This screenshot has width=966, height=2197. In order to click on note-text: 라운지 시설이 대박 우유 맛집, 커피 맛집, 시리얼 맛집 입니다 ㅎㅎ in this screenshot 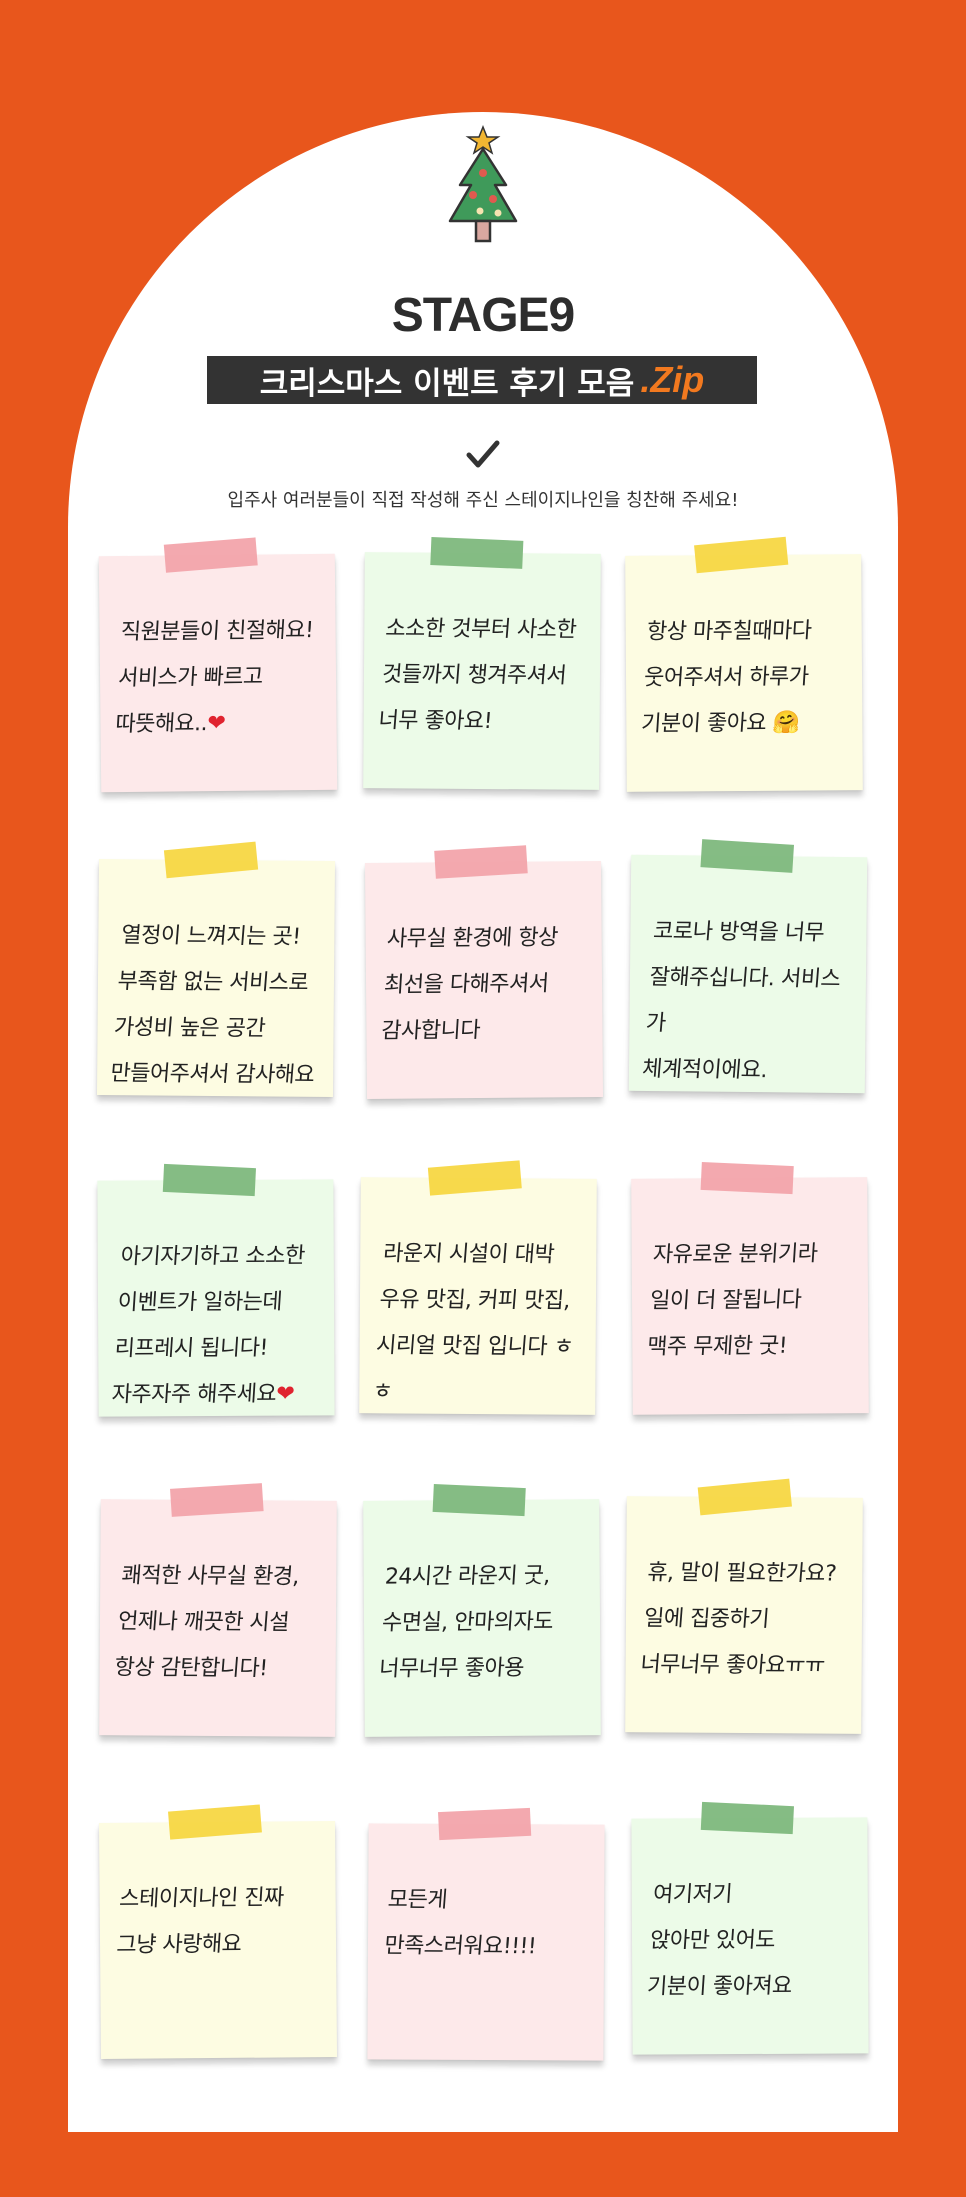, I will do `click(473, 1323)`.